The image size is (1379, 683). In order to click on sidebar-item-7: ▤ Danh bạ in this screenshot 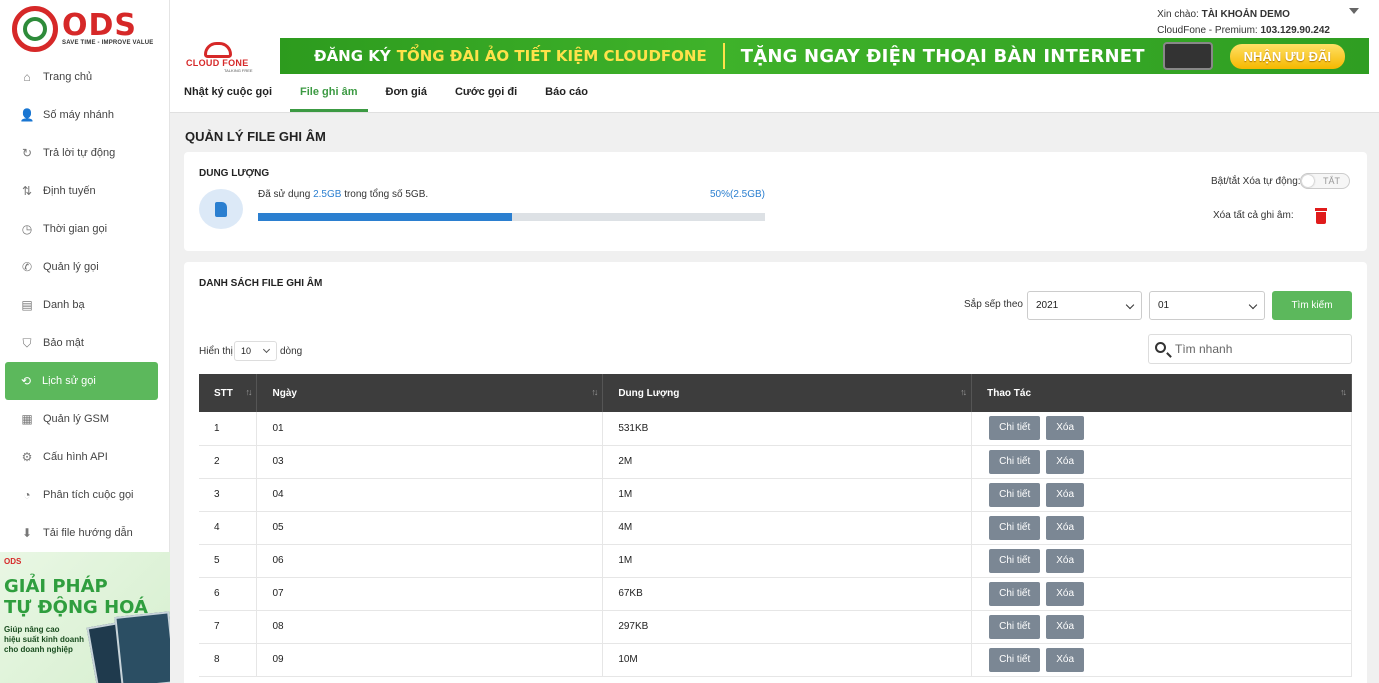, I will do `click(84, 305)`.